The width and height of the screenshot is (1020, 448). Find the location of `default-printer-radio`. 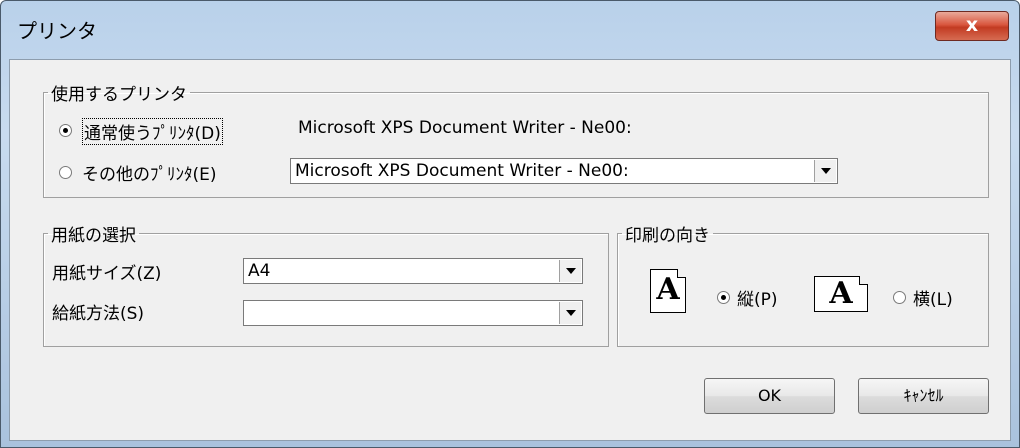

default-printer-radio is located at coordinates (65, 130).